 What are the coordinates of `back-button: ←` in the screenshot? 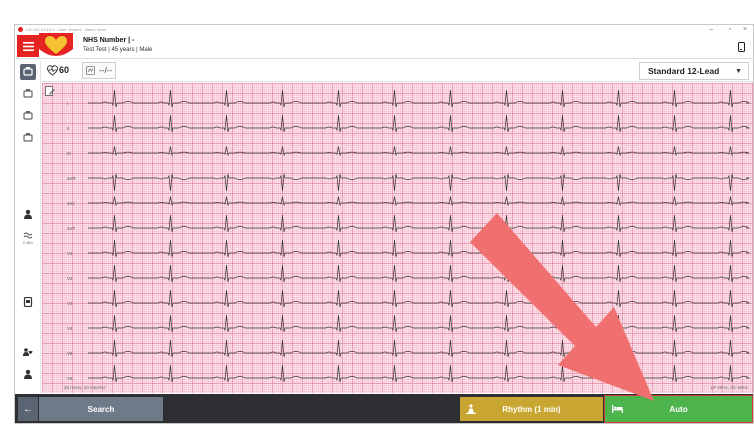 It's located at (28, 409).